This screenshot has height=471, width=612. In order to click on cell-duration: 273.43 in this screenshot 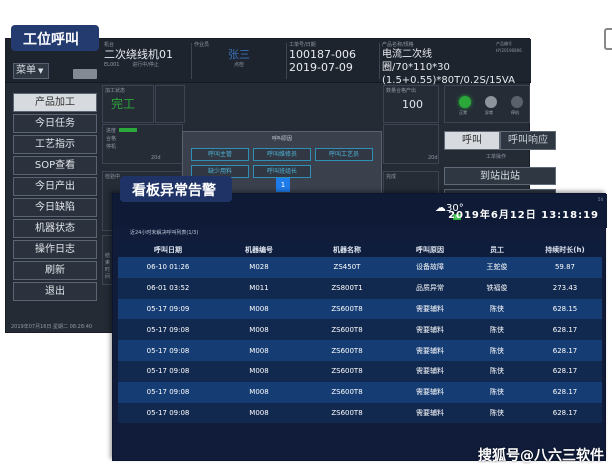, I will do `click(565, 288)`.